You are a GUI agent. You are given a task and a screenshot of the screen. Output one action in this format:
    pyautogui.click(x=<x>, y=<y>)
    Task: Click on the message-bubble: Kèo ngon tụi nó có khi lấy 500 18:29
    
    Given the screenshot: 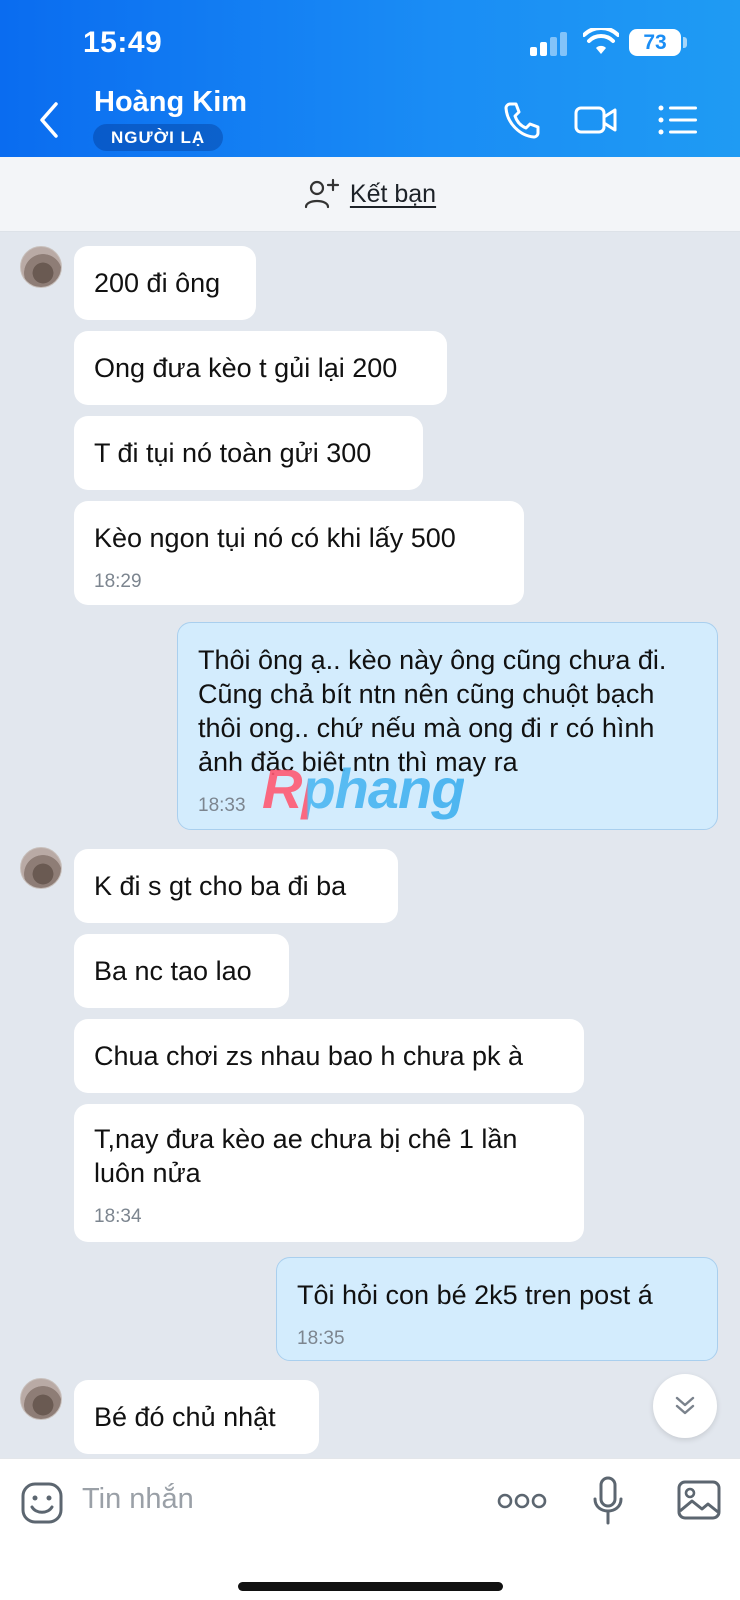 What is the action you would take?
    pyautogui.click(x=299, y=553)
    